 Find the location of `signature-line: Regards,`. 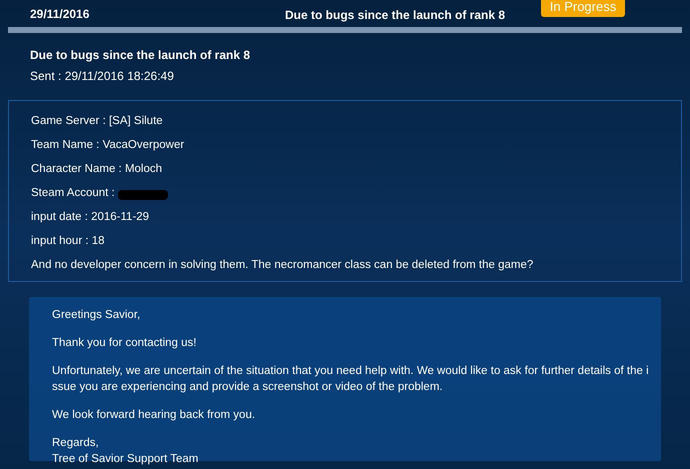

signature-line: Regards, is located at coordinates (76, 443).